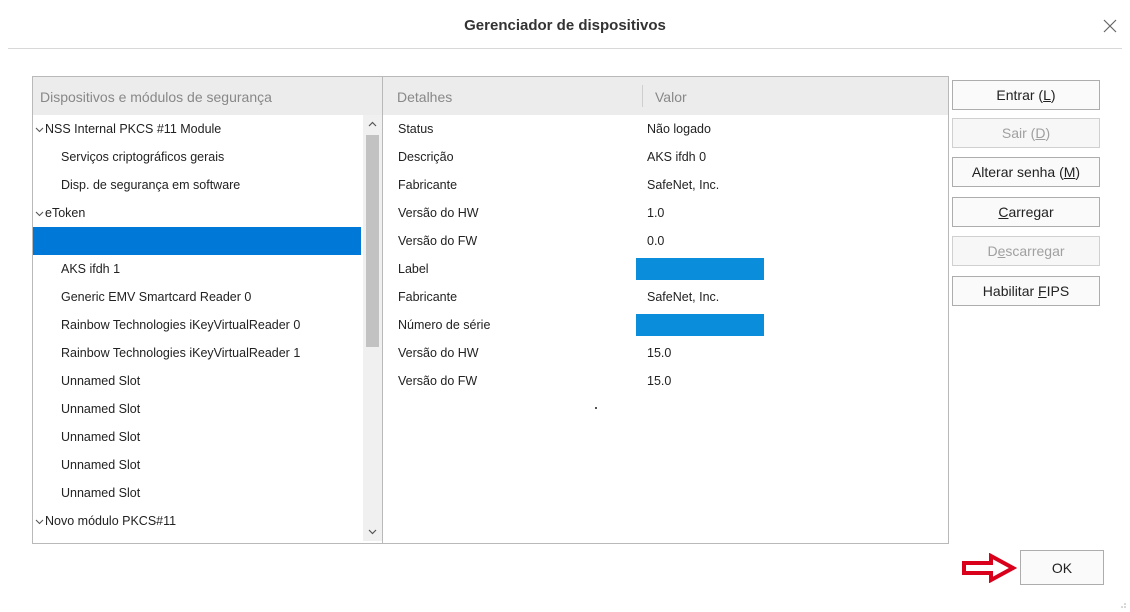 This screenshot has height=612, width=1130. I want to click on button-label-prefix: Habilitar, so click(1010, 291).